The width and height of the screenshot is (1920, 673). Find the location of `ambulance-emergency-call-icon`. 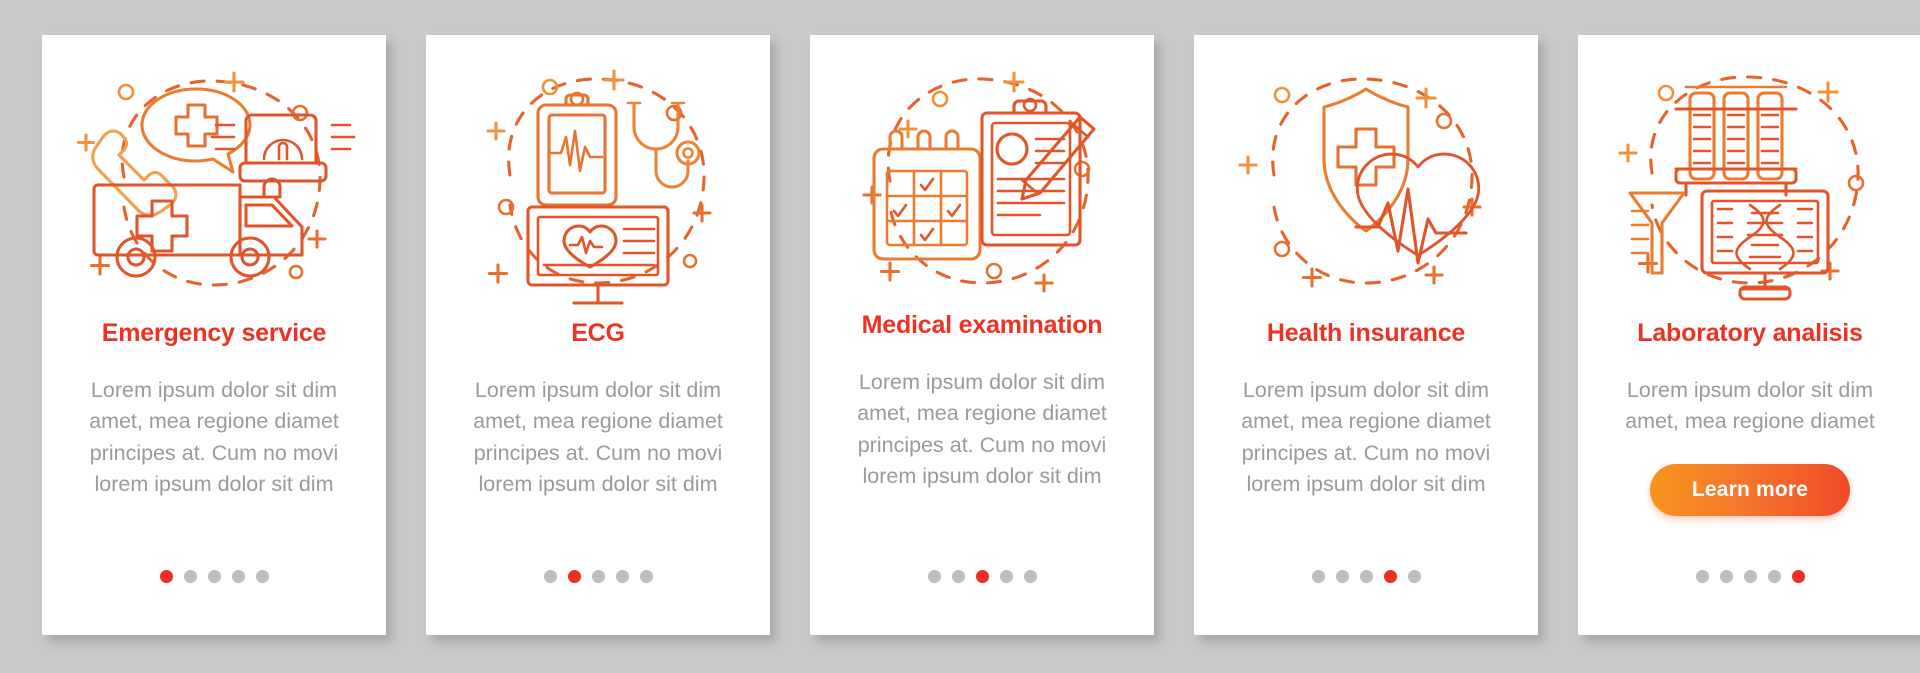

ambulance-emergency-call-icon is located at coordinates (214, 182).